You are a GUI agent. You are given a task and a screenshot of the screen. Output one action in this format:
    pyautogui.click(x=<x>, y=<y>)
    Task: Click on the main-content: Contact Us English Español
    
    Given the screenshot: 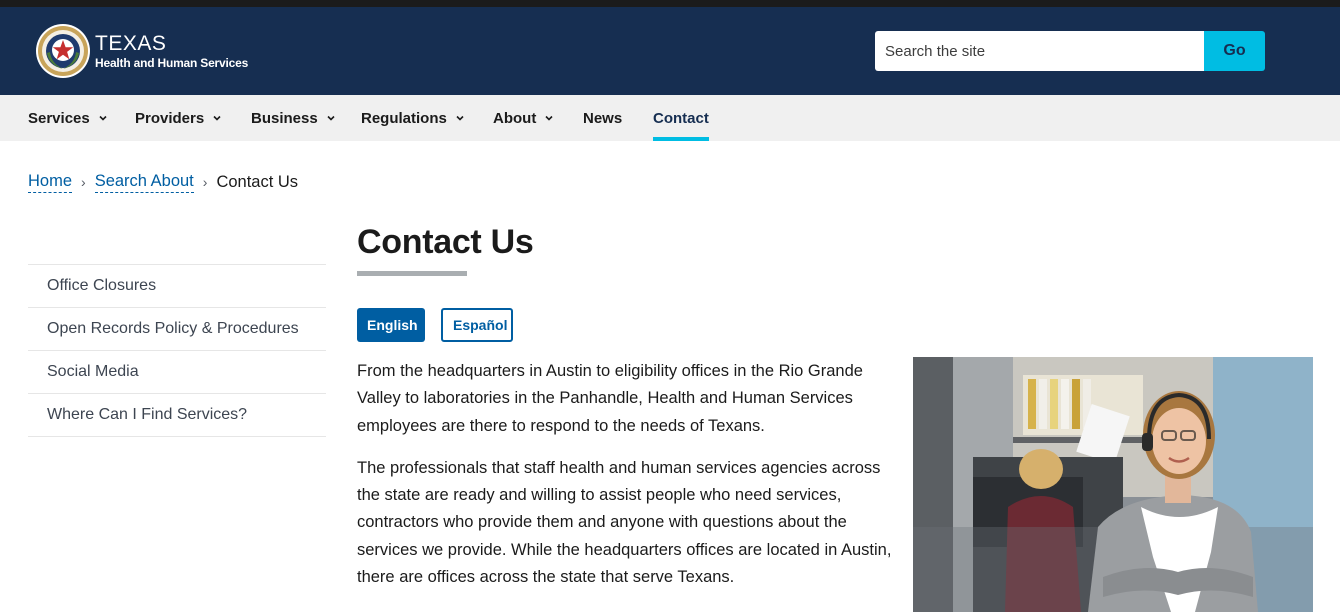 What is the action you would take?
    pyautogui.click(x=837, y=282)
    